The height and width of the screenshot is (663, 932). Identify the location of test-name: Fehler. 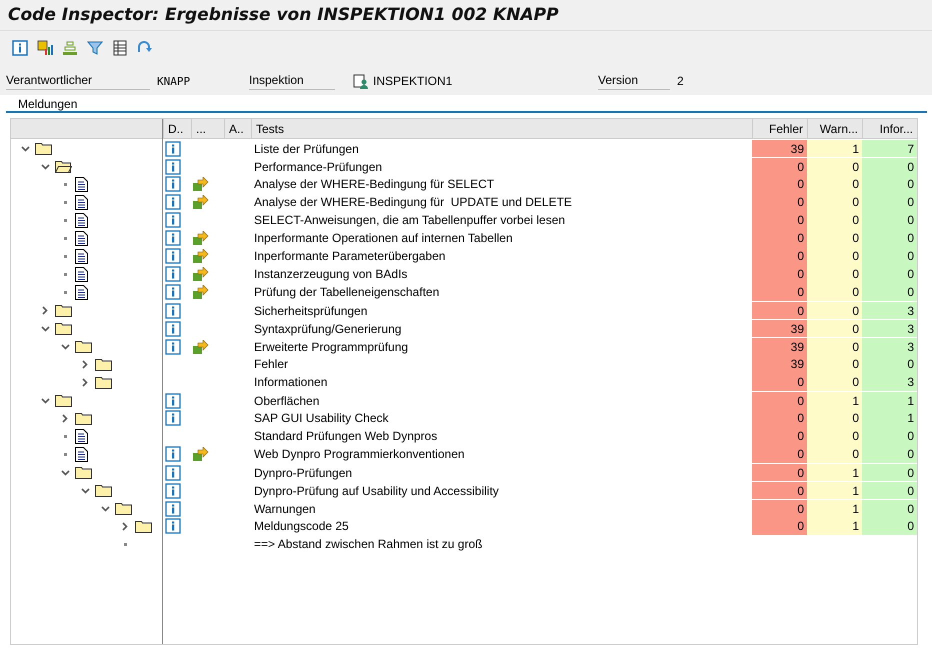
(501, 364).